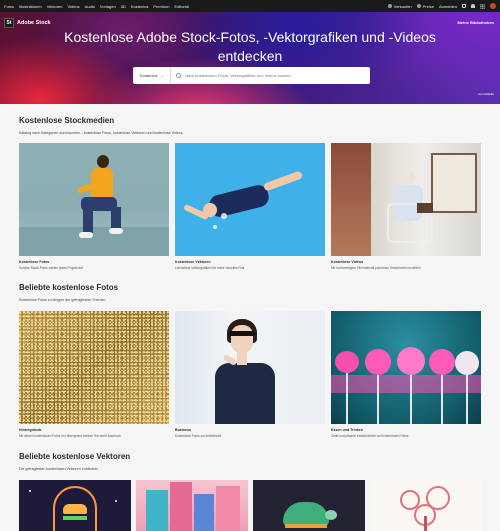 This screenshot has width=500, height=531. I want to click on card-image-vector-city, so click(192, 505).